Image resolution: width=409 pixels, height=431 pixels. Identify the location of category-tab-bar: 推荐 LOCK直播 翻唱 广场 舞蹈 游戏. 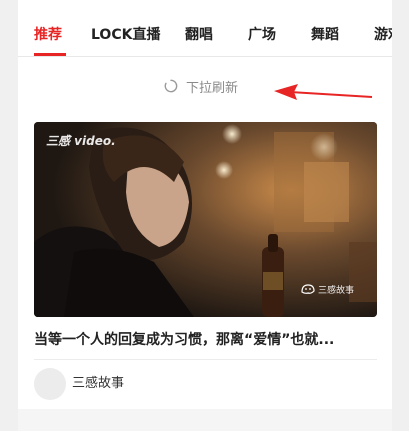
(205, 28).